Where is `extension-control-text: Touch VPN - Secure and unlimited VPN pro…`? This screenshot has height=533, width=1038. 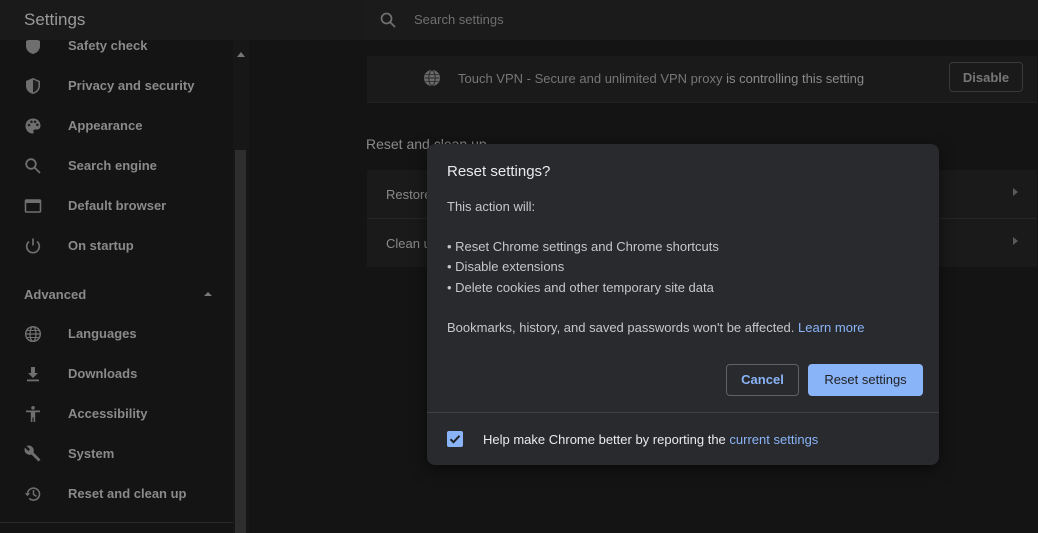
extension-control-text: Touch VPN - Secure and unlimited VPN pro… is located at coordinates (661, 78).